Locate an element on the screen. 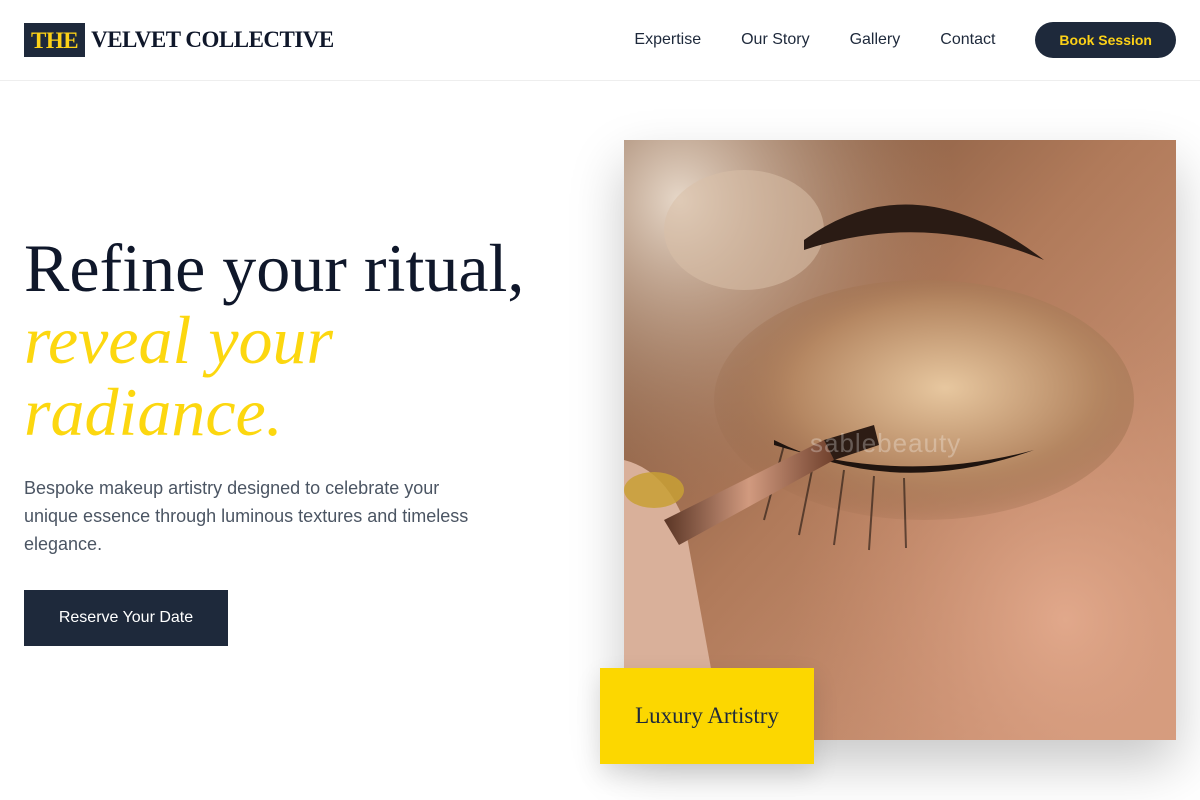 The height and width of the screenshot is (800, 1200). book-session-button: Book Session is located at coordinates (1105, 40).